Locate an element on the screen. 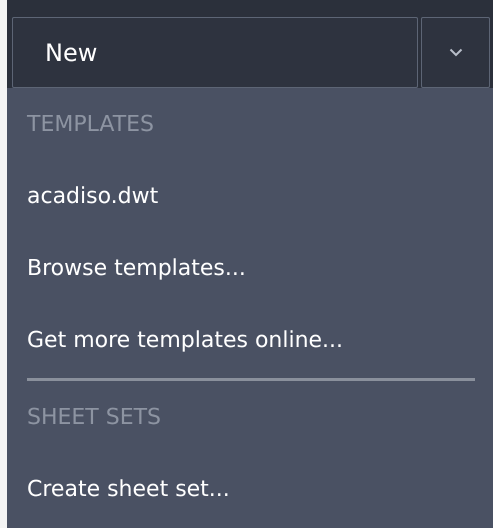 The width and height of the screenshot is (493, 528). section-header: SHEET SETS is located at coordinates (94, 417).